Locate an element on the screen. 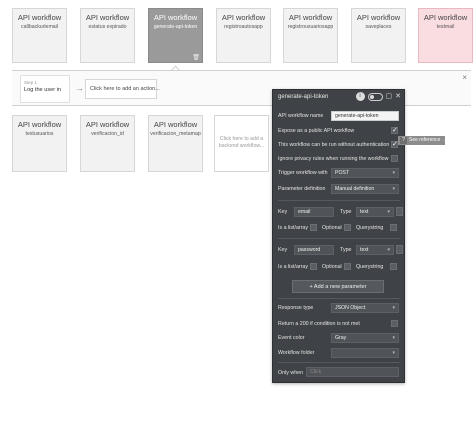  comment-icon: ▢ is located at coordinates (389, 97).